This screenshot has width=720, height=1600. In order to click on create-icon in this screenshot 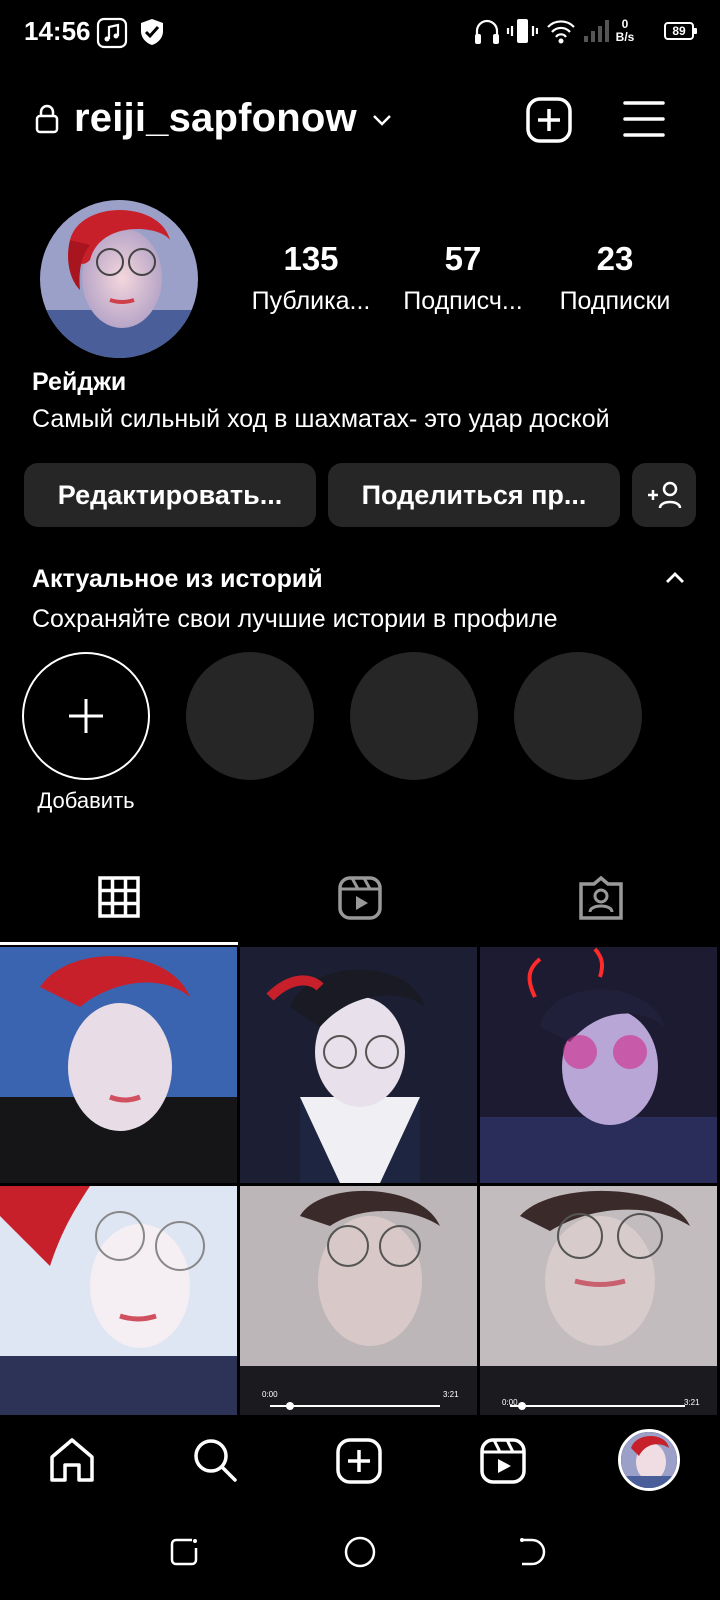, I will do `click(359, 1461)`.